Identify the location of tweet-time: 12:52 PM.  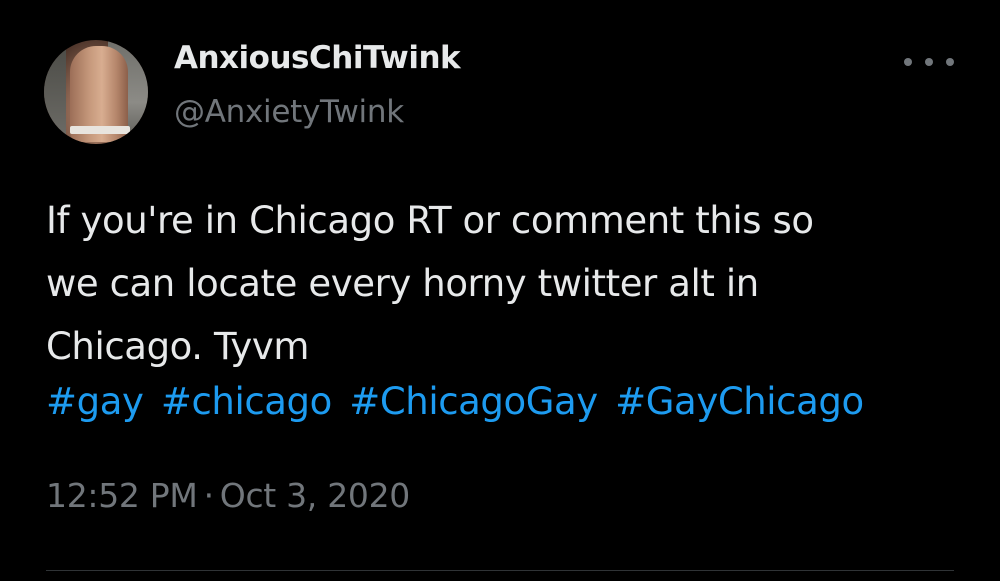
(122, 495).